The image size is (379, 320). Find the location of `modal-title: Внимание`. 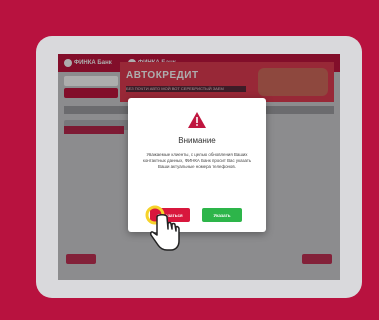

modal-title: Внимание is located at coordinates (197, 140).